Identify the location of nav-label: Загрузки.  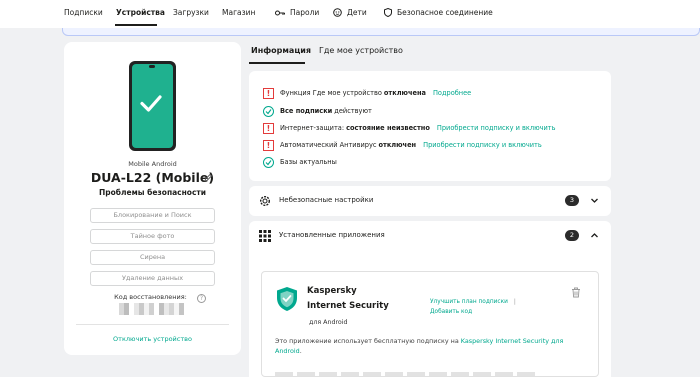
(191, 12).